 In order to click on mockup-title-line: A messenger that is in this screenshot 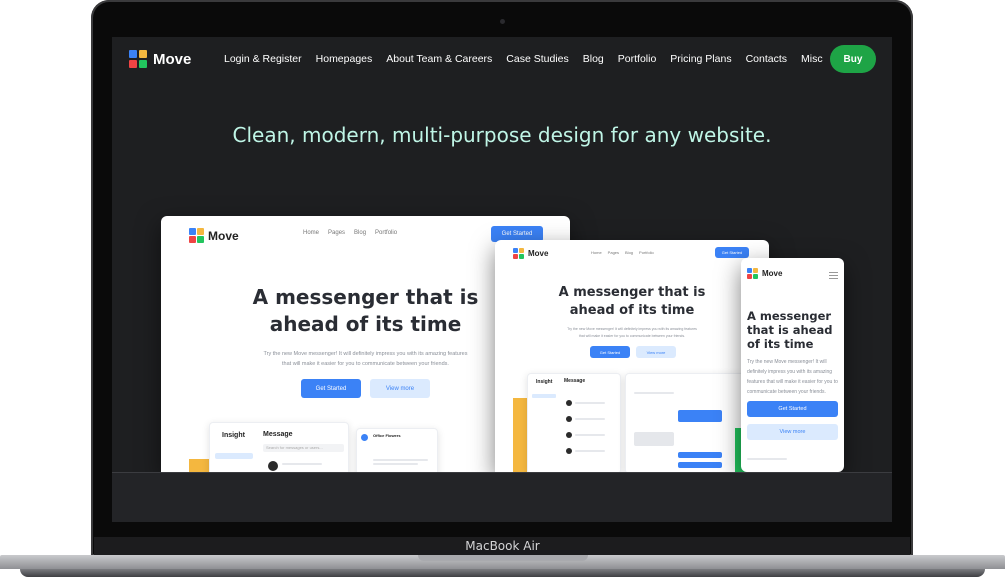, I will do `click(632, 292)`.